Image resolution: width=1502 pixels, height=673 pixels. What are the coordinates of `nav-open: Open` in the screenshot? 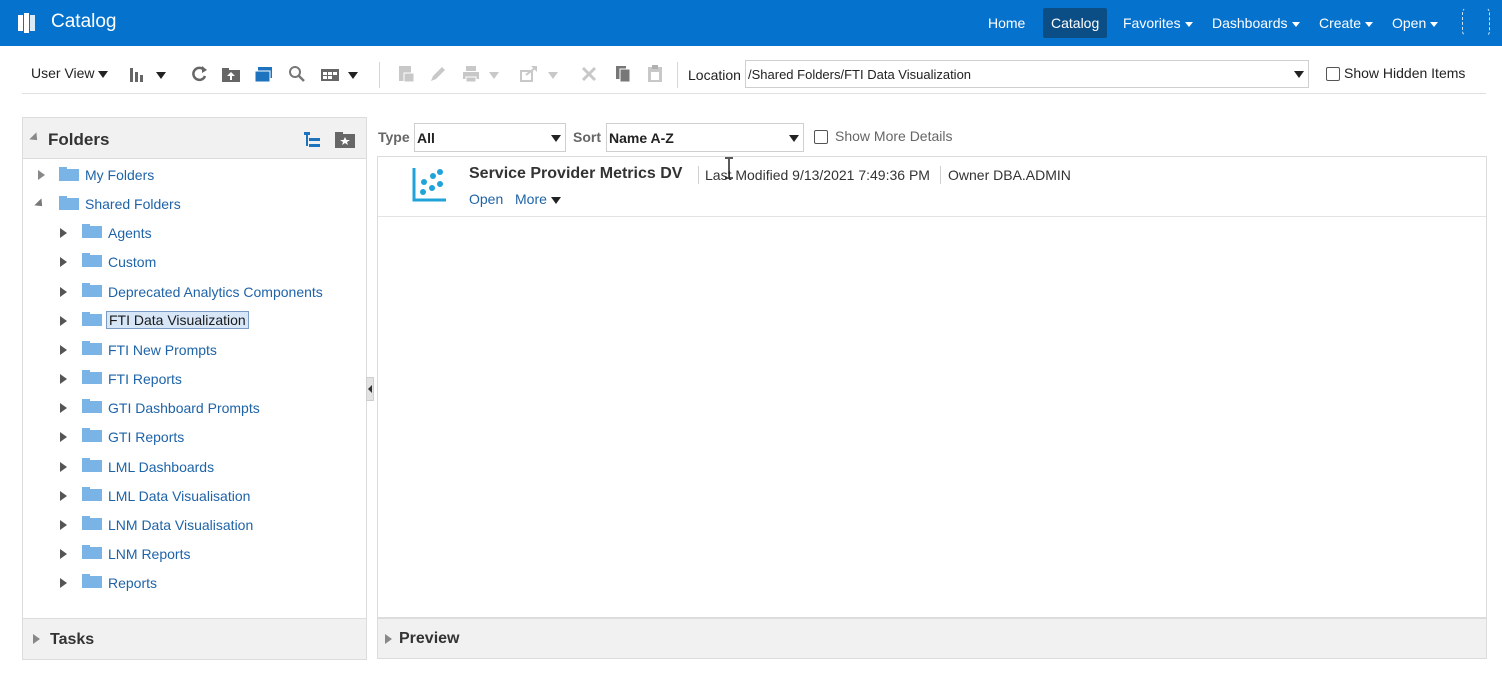 It's located at (1415, 23).